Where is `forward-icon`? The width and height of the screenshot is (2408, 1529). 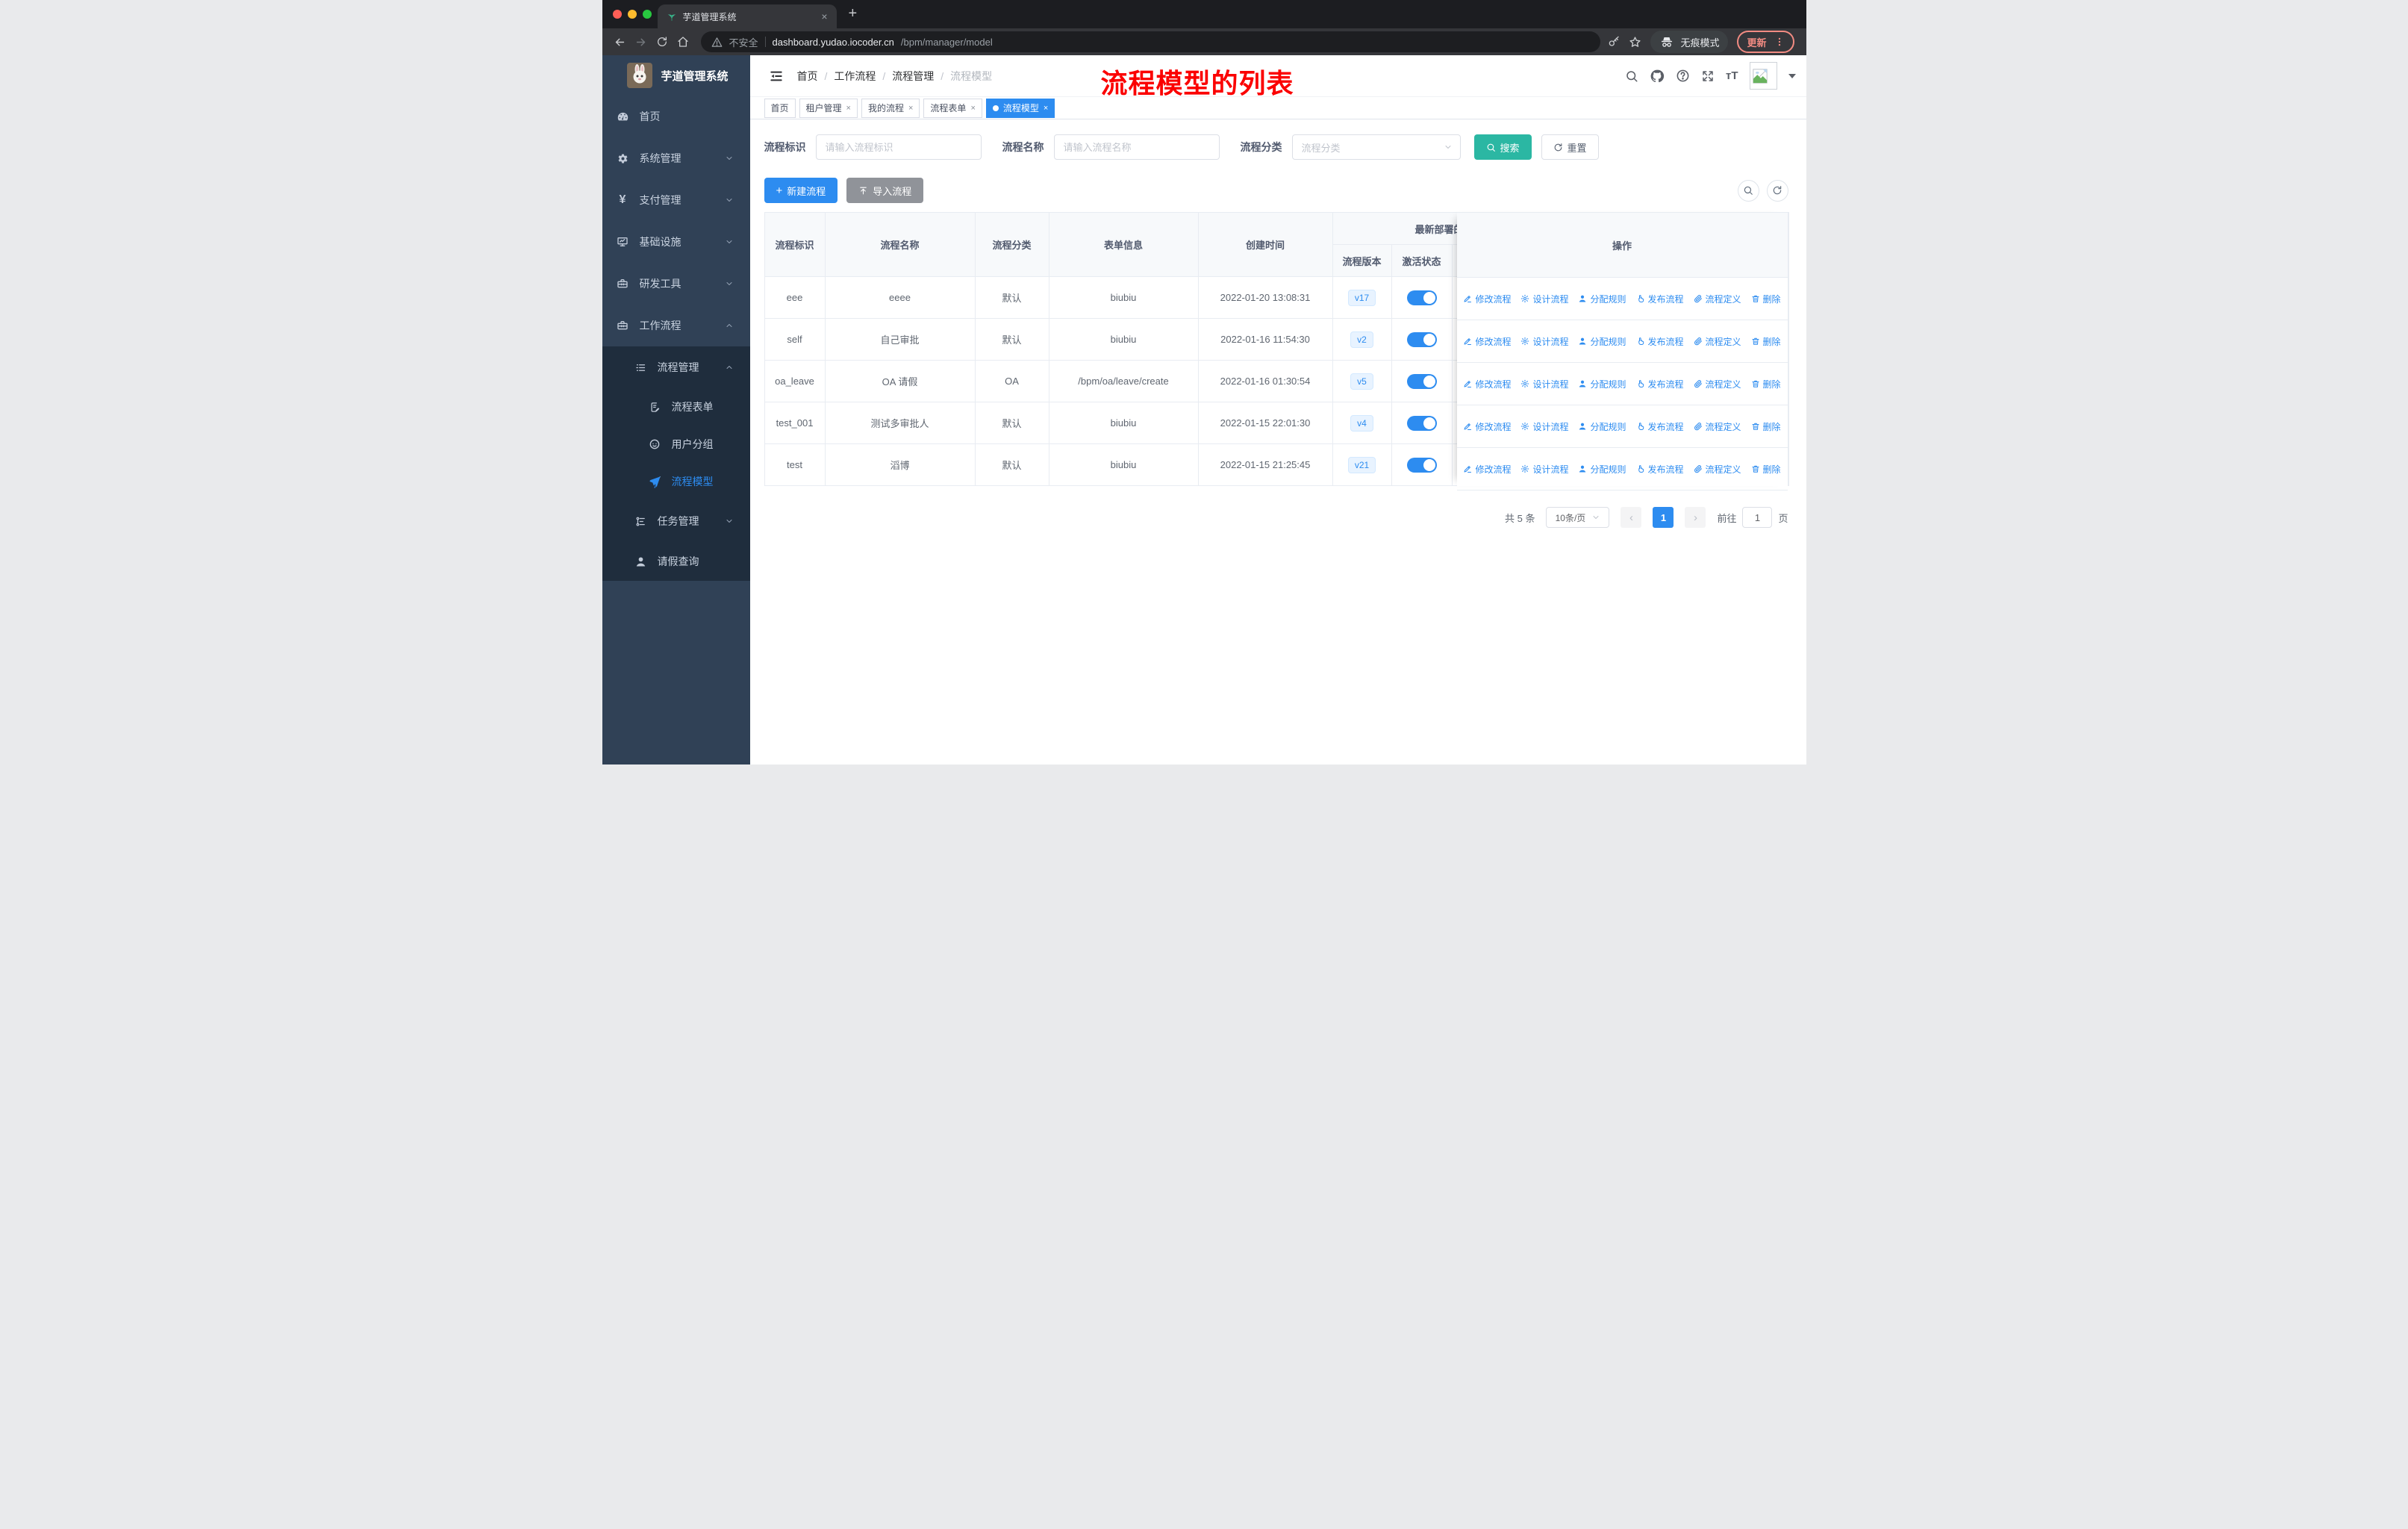
forward-icon is located at coordinates (641, 41).